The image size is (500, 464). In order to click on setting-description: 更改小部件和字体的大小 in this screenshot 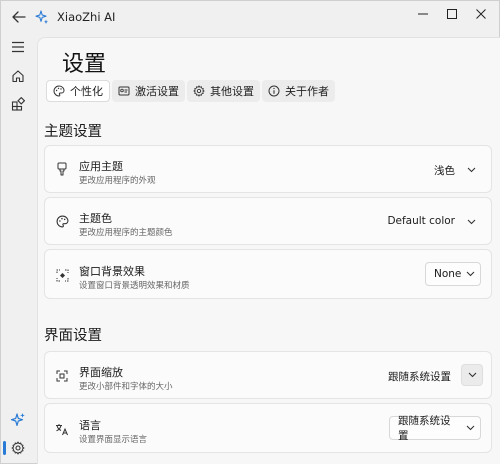, I will do `click(126, 387)`.